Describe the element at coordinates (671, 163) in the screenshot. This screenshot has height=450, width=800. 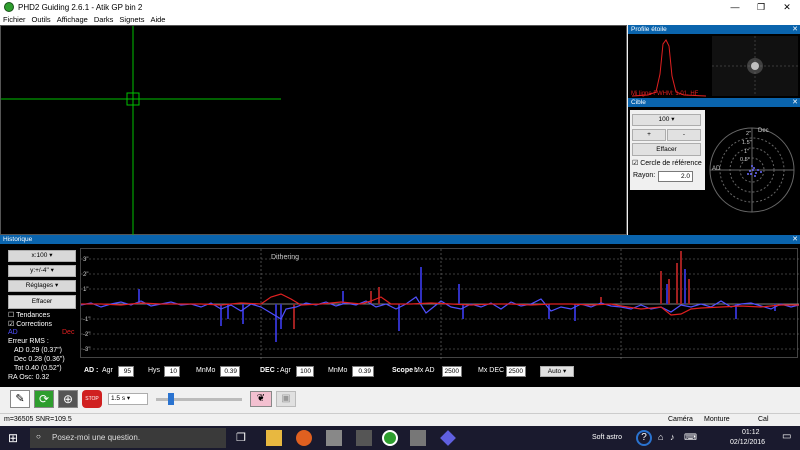
I see `ref-circle-label: Cercle de référence` at that location.